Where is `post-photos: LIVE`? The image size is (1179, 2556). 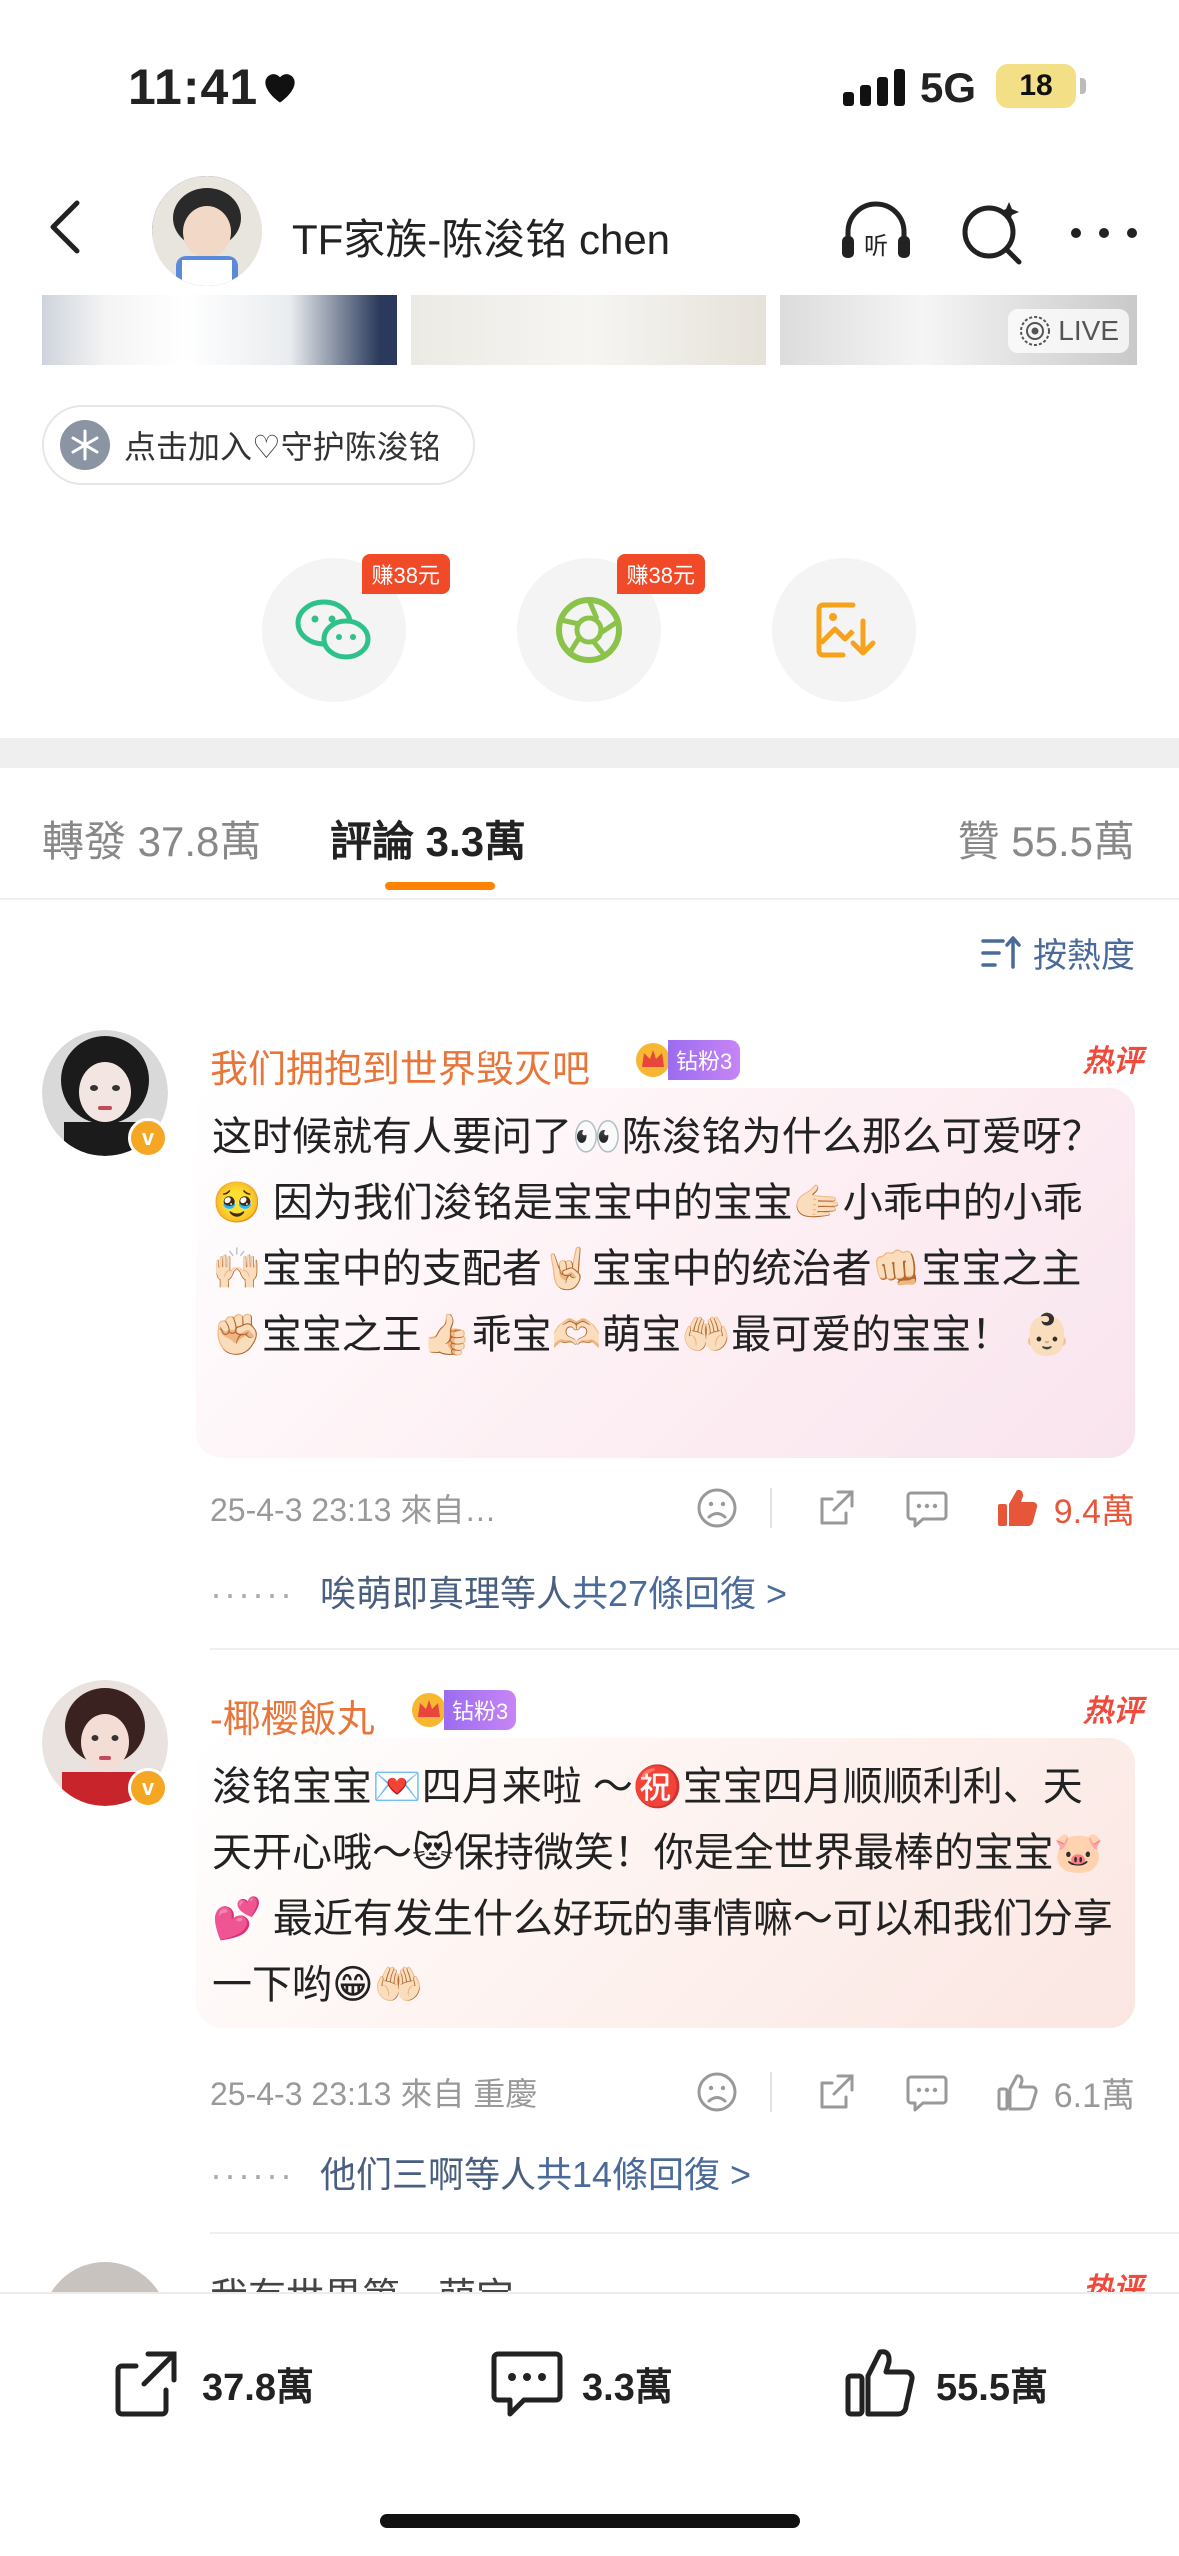 post-photos: LIVE is located at coordinates (589, 330).